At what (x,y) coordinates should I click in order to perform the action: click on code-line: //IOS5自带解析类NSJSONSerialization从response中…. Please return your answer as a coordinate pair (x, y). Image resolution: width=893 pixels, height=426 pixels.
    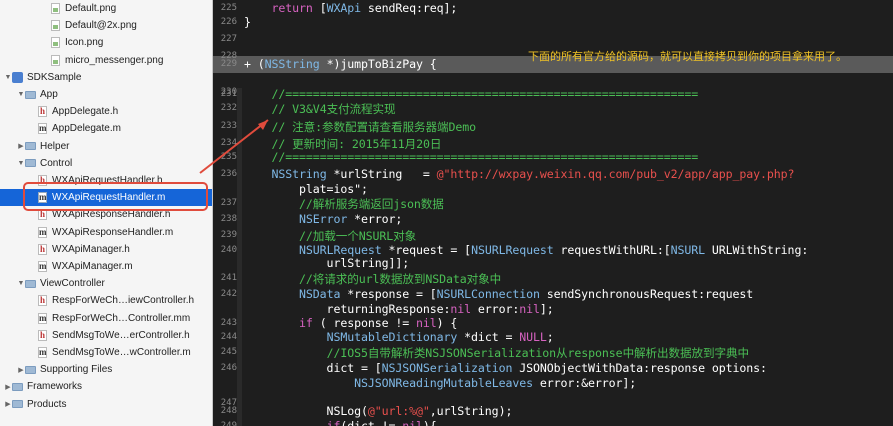
    Looking at the image, I should click on (497, 353).